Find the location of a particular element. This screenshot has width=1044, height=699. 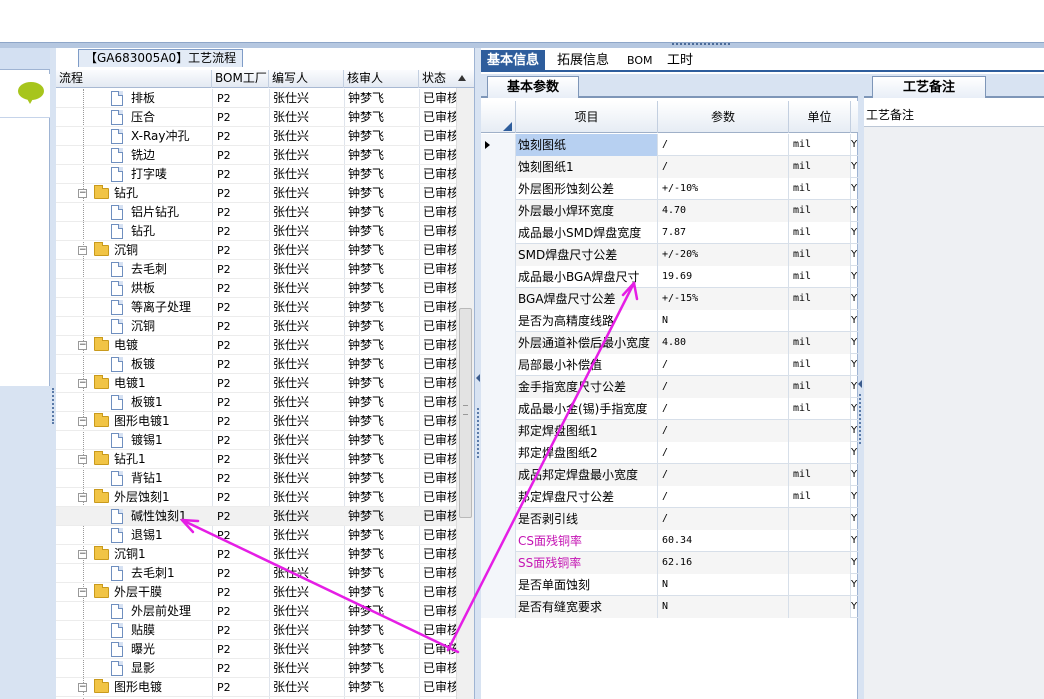

tree-group-row: − 沉铜1 P2 张仕兴 钟梦飞 已审核 is located at coordinates (256, 554).